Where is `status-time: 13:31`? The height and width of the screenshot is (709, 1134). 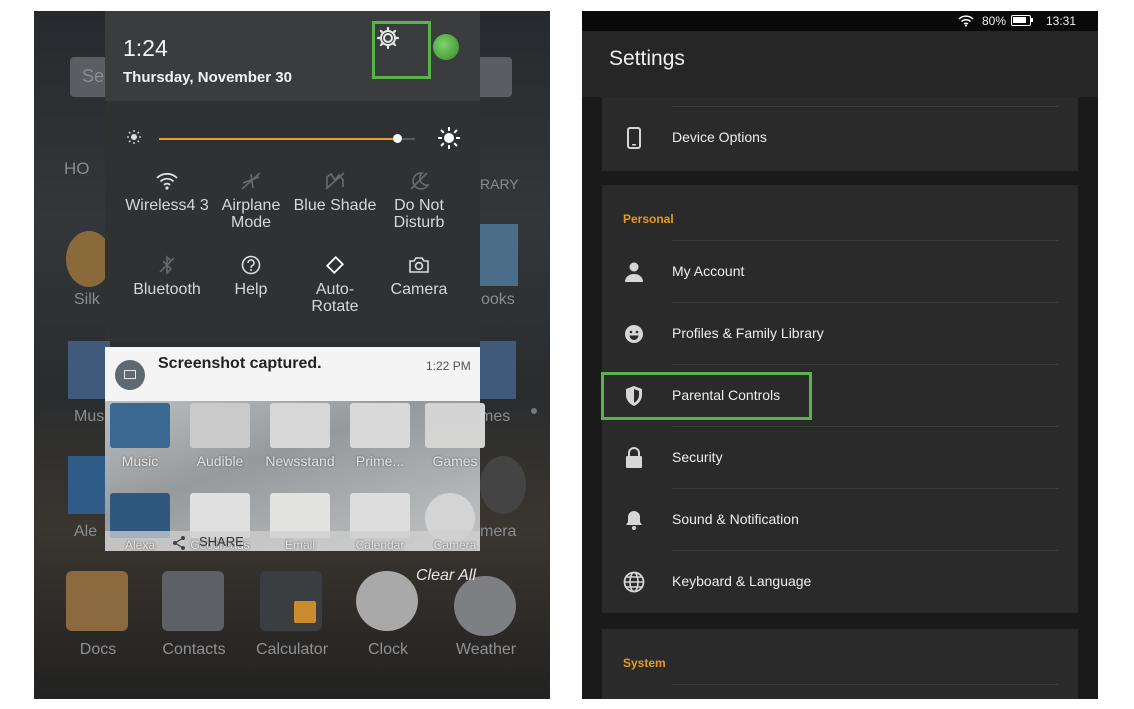 status-time: 13:31 is located at coordinates (1061, 21).